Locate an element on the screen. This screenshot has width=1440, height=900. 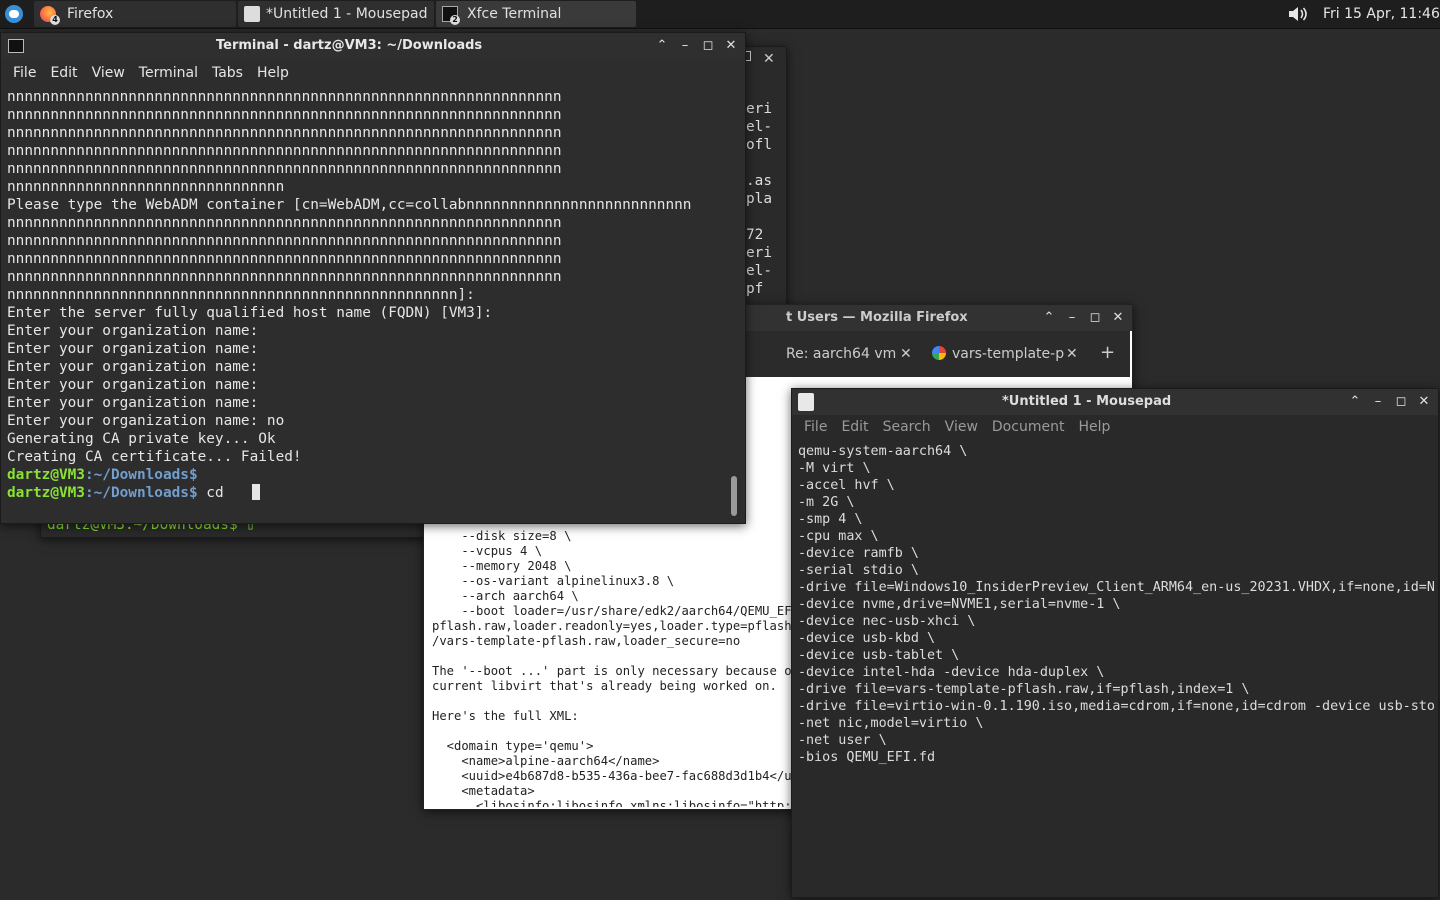
window-title: Terminal - dartz@VM3: ~/Downloads is located at coordinates (349, 45).